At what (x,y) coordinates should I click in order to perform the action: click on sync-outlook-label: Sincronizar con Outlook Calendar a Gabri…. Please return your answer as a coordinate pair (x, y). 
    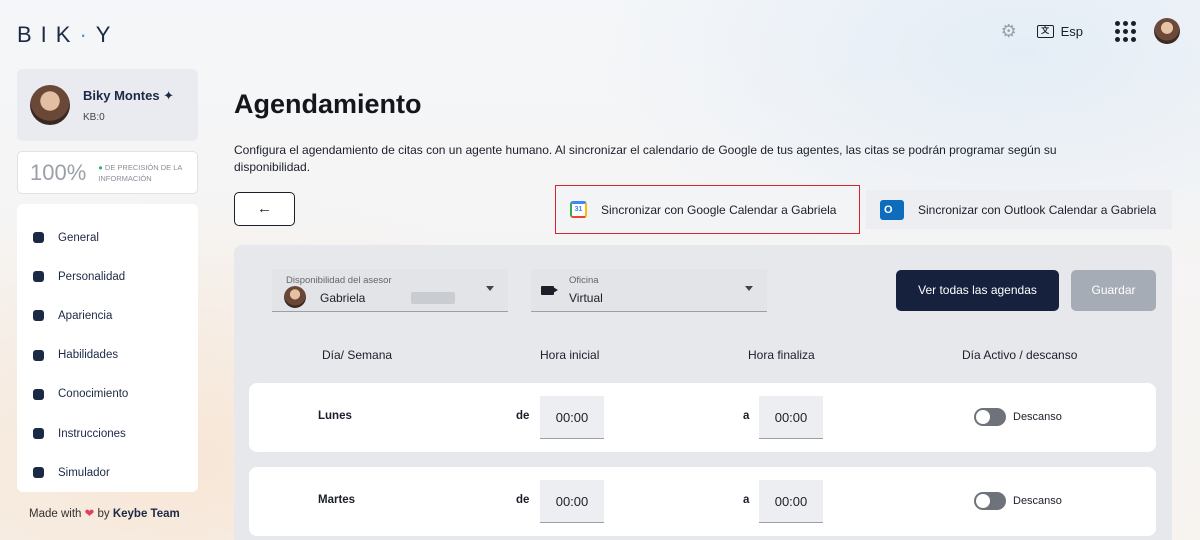
    Looking at the image, I should click on (1037, 209).